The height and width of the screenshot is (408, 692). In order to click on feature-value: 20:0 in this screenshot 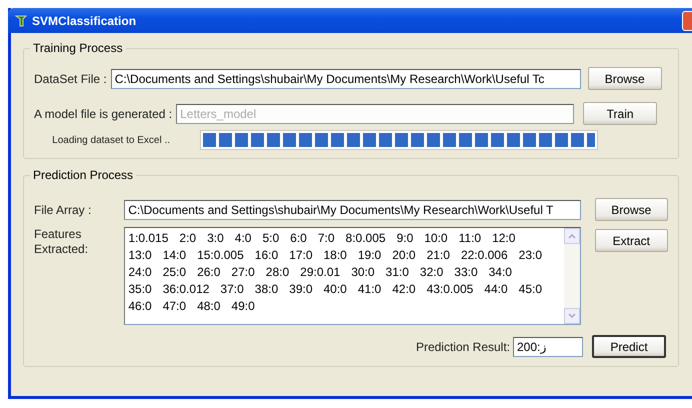, I will do `click(404, 255)`.